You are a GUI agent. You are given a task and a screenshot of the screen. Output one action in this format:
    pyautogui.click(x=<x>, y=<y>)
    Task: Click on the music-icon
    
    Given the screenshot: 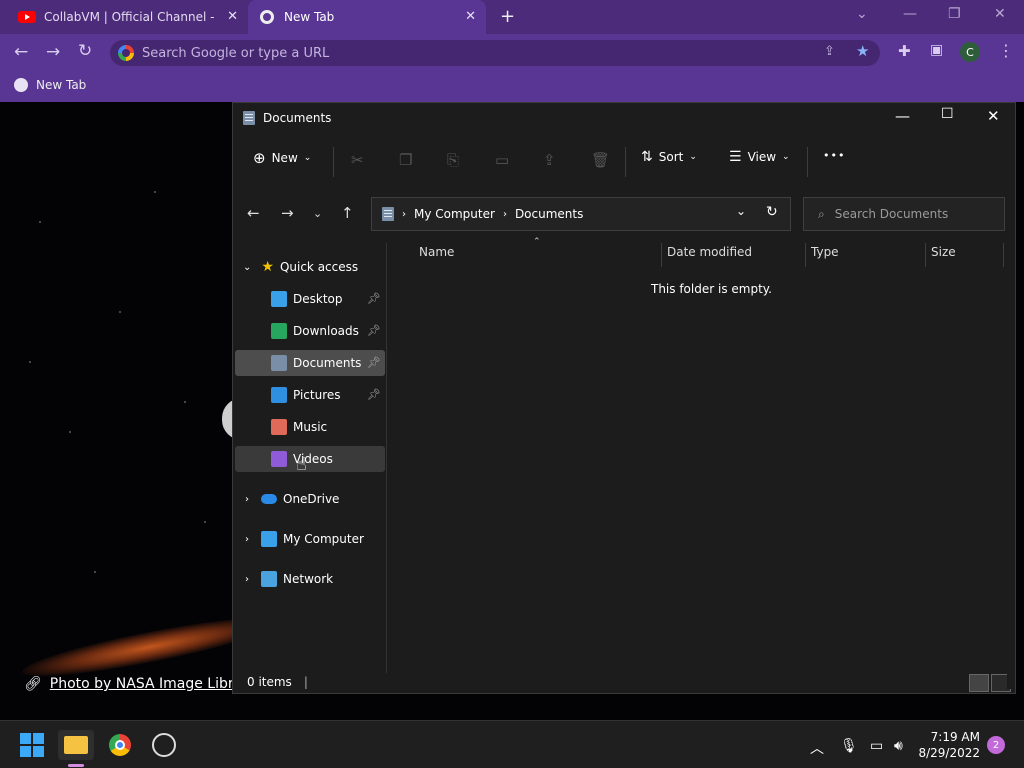 What is the action you would take?
    pyautogui.click(x=279, y=427)
    